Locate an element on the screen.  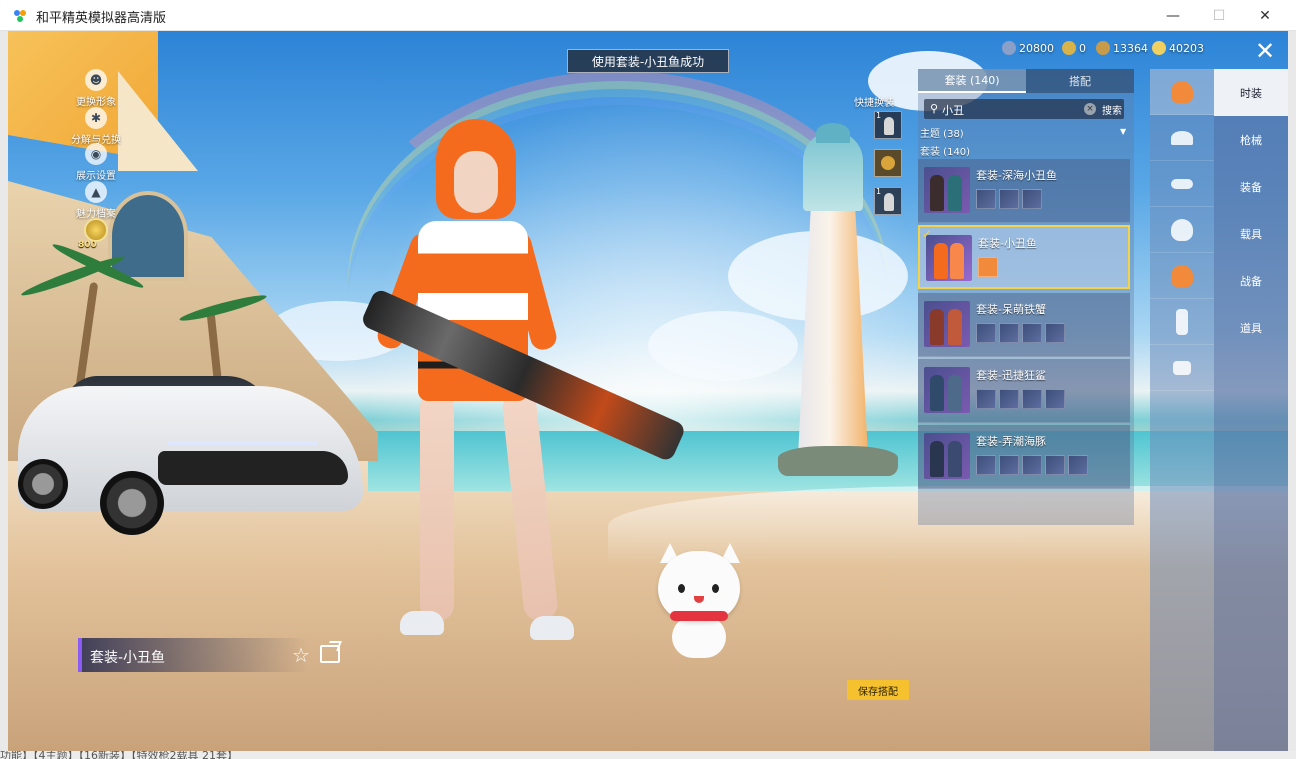
outfit-name: 套装-迅捷狂鲨 is located at coordinates (1011, 375).